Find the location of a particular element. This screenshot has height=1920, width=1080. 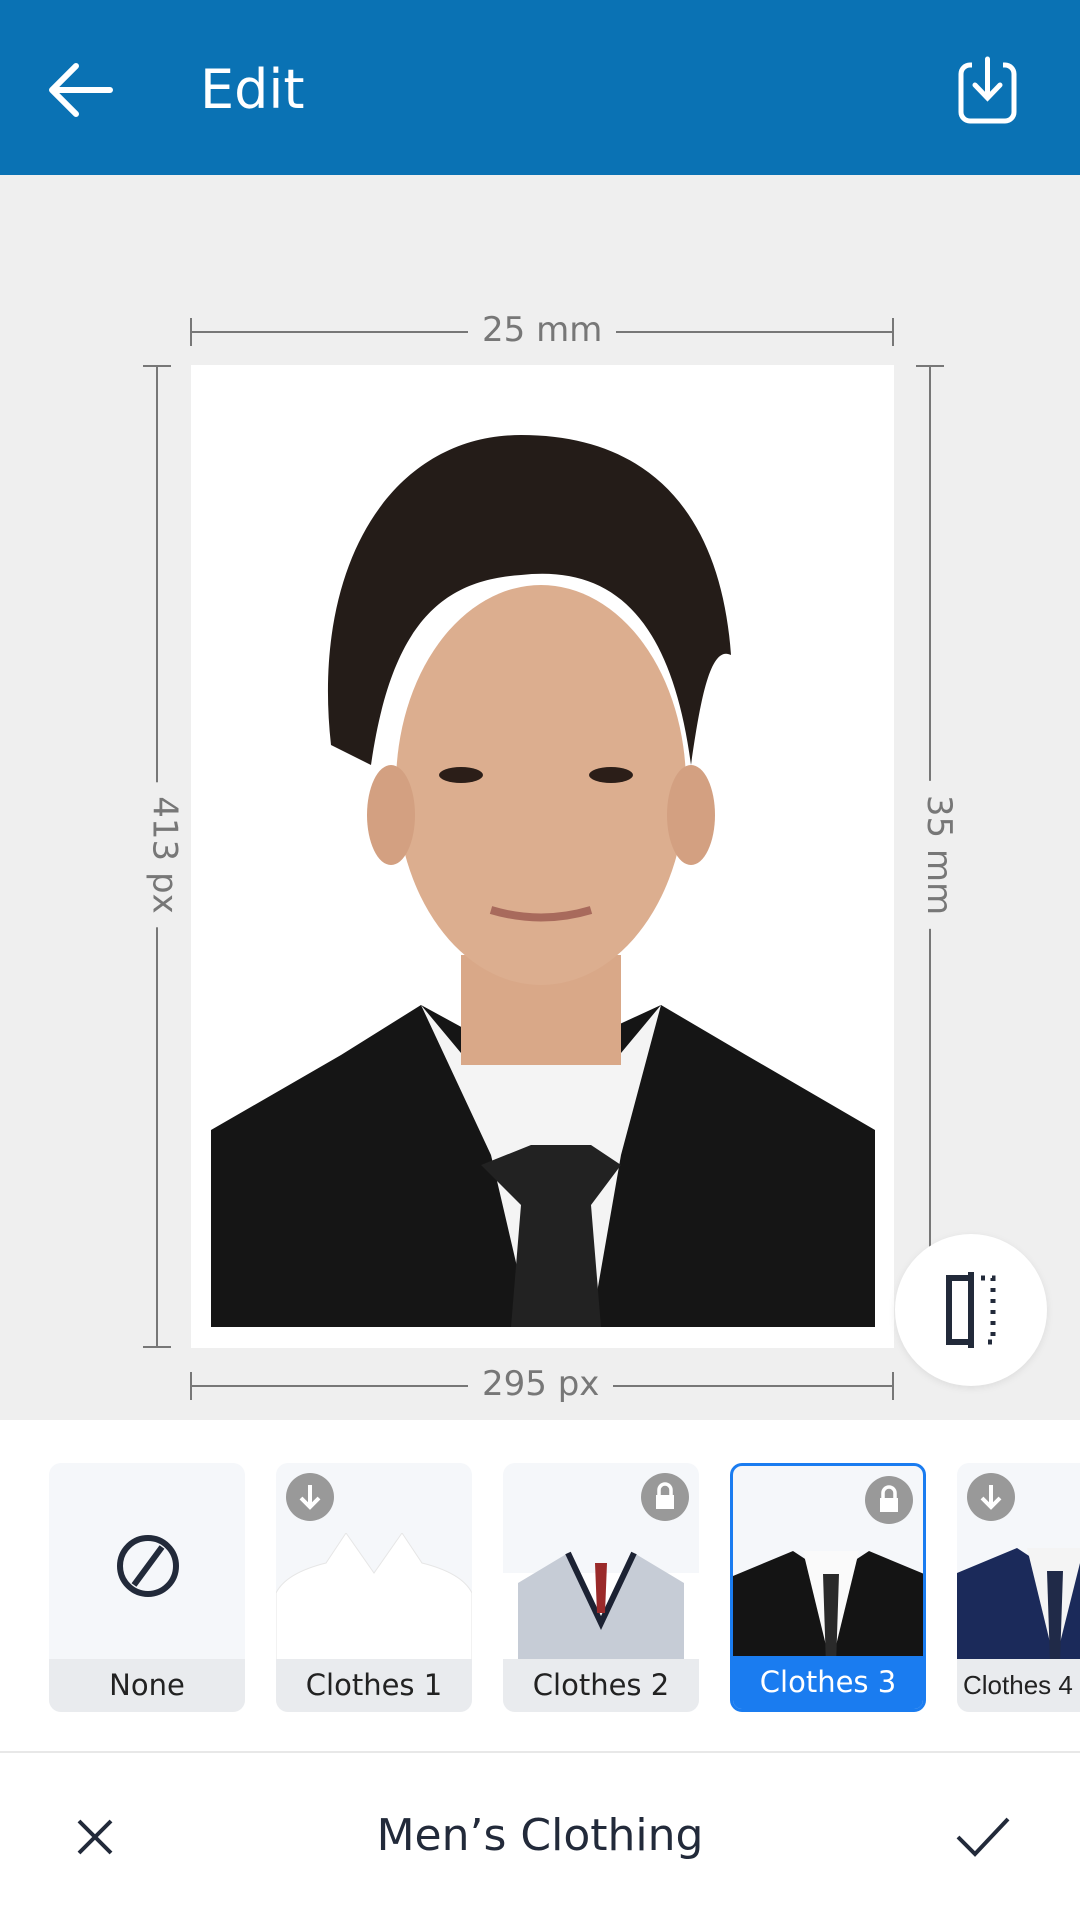

clothes-label: Clothes 2 is located at coordinates (601, 1685).